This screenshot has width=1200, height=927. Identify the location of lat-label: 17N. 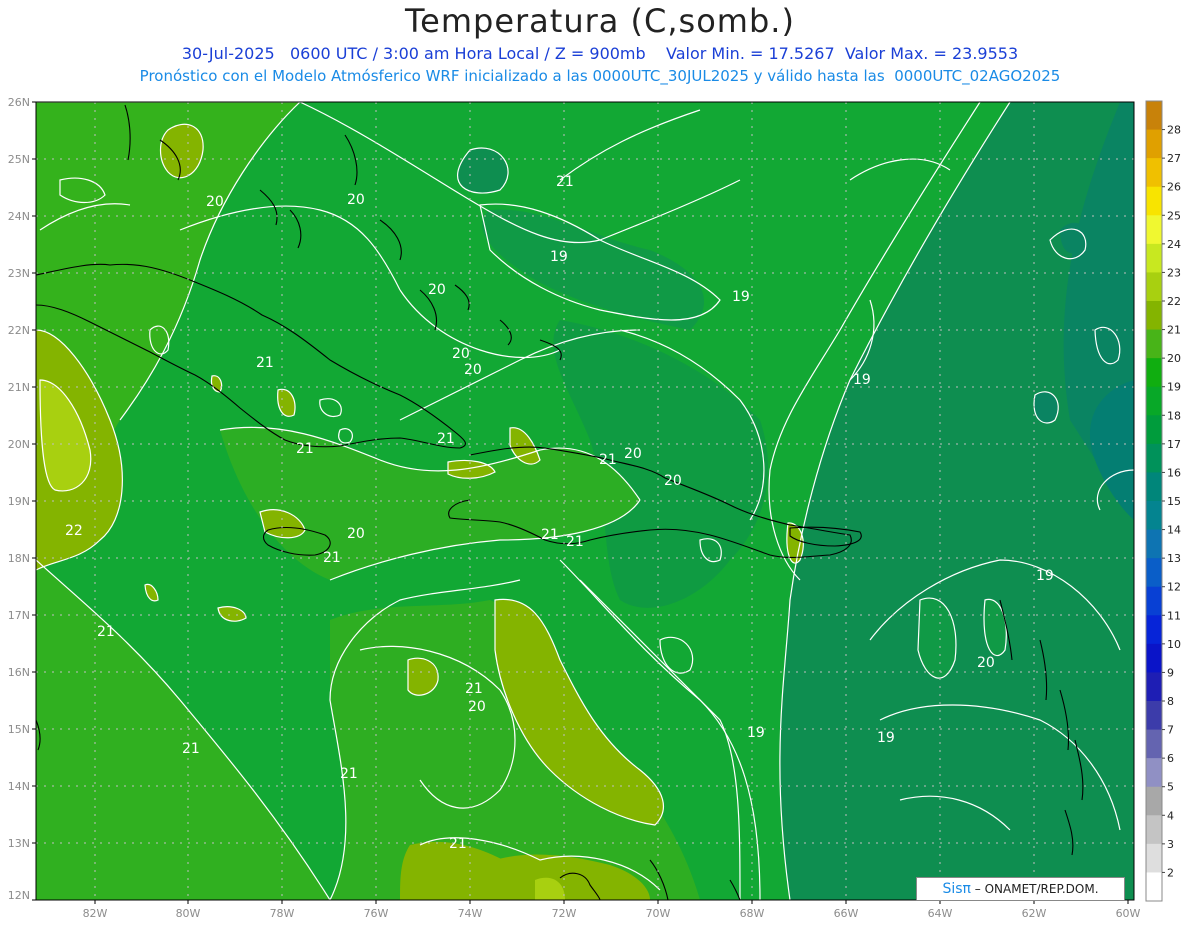
(19, 615).